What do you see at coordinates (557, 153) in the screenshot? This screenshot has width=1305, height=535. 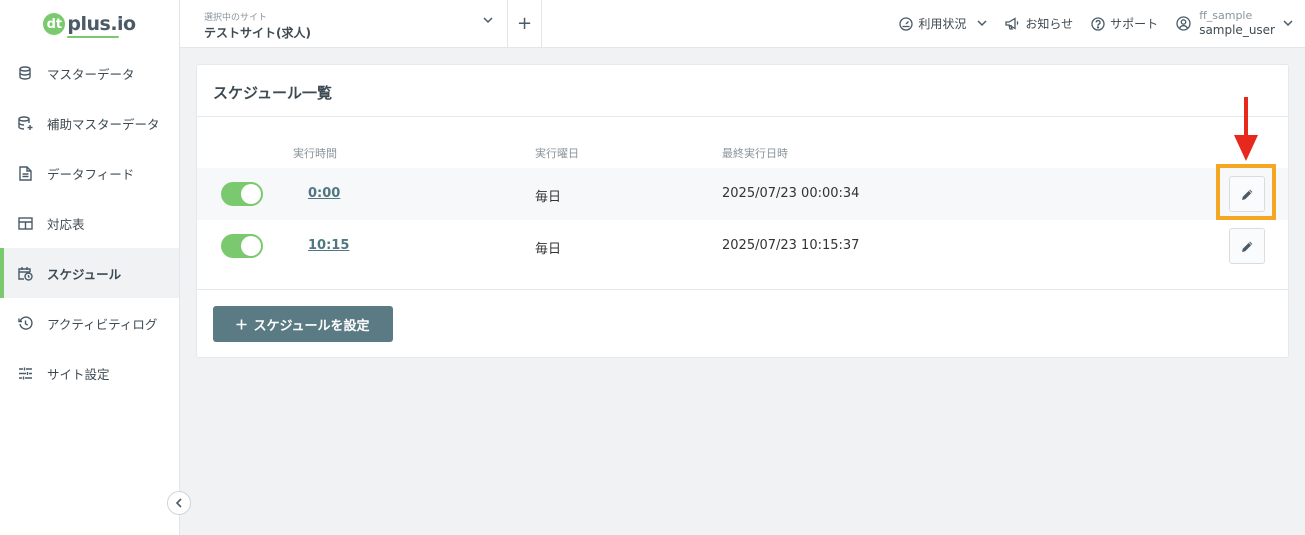 I see `column-header-day: 実行曜日` at bounding box center [557, 153].